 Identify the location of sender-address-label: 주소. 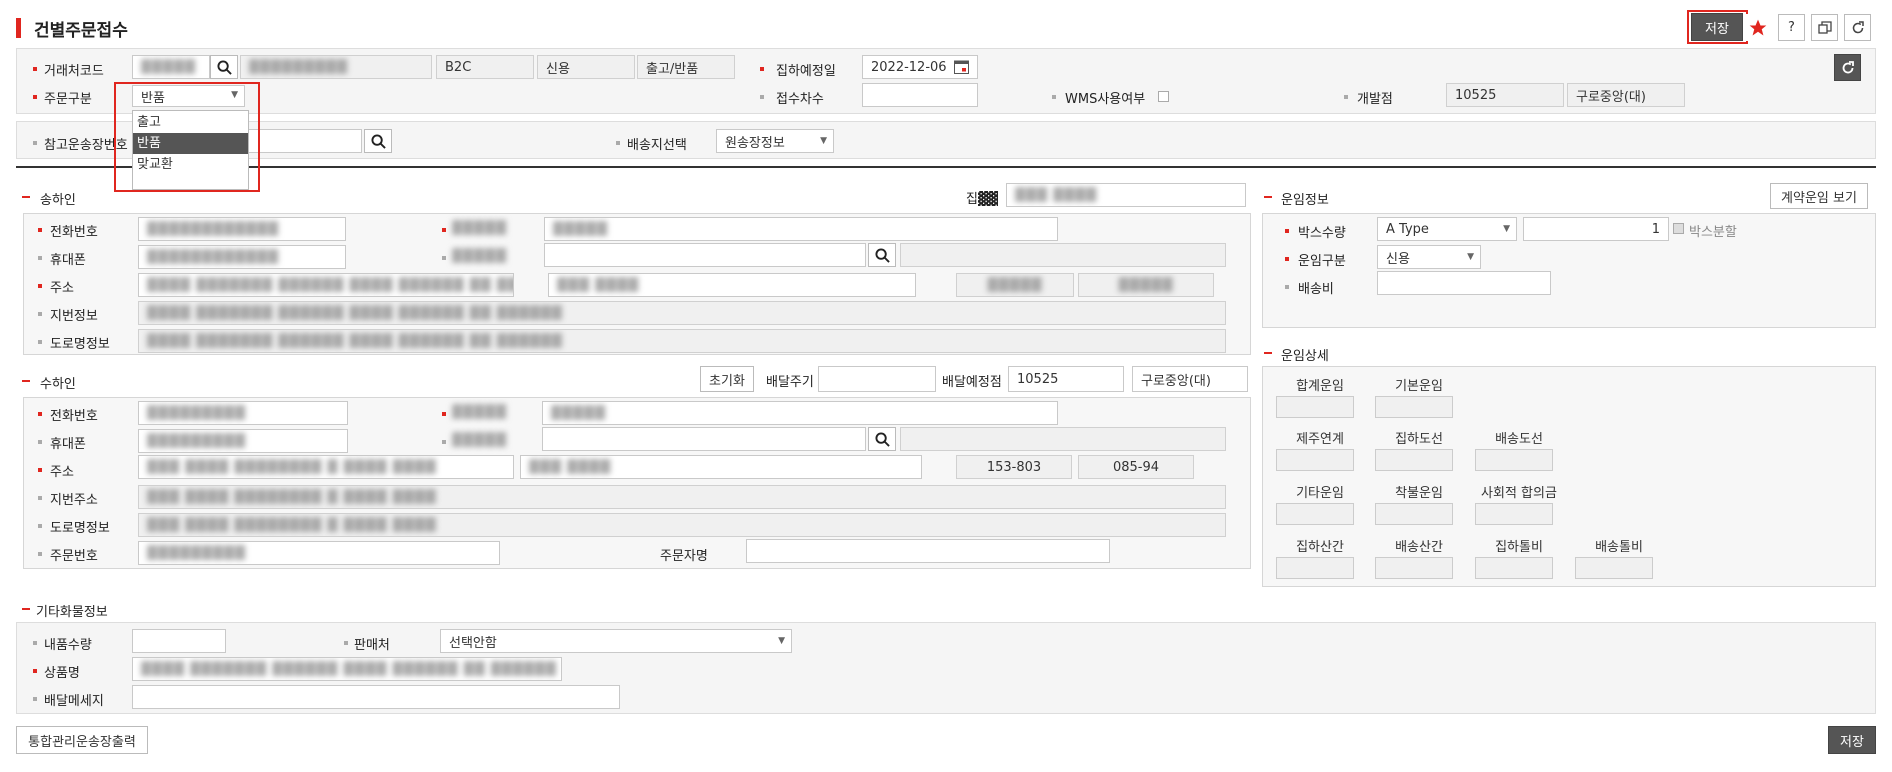
(62, 288).